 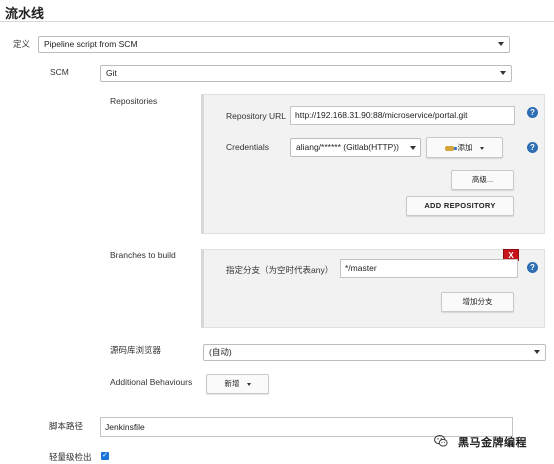 What do you see at coordinates (441, 441) in the screenshot?
I see `wechat-icon` at bounding box center [441, 441].